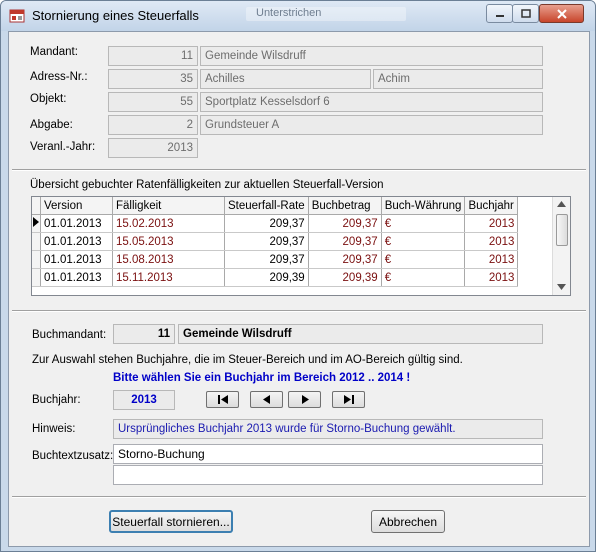  What do you see at coordinates (345, 277) in the screenshot?
I see `cell-buchbetrag: 209,39` at bounding box center [345, 277].